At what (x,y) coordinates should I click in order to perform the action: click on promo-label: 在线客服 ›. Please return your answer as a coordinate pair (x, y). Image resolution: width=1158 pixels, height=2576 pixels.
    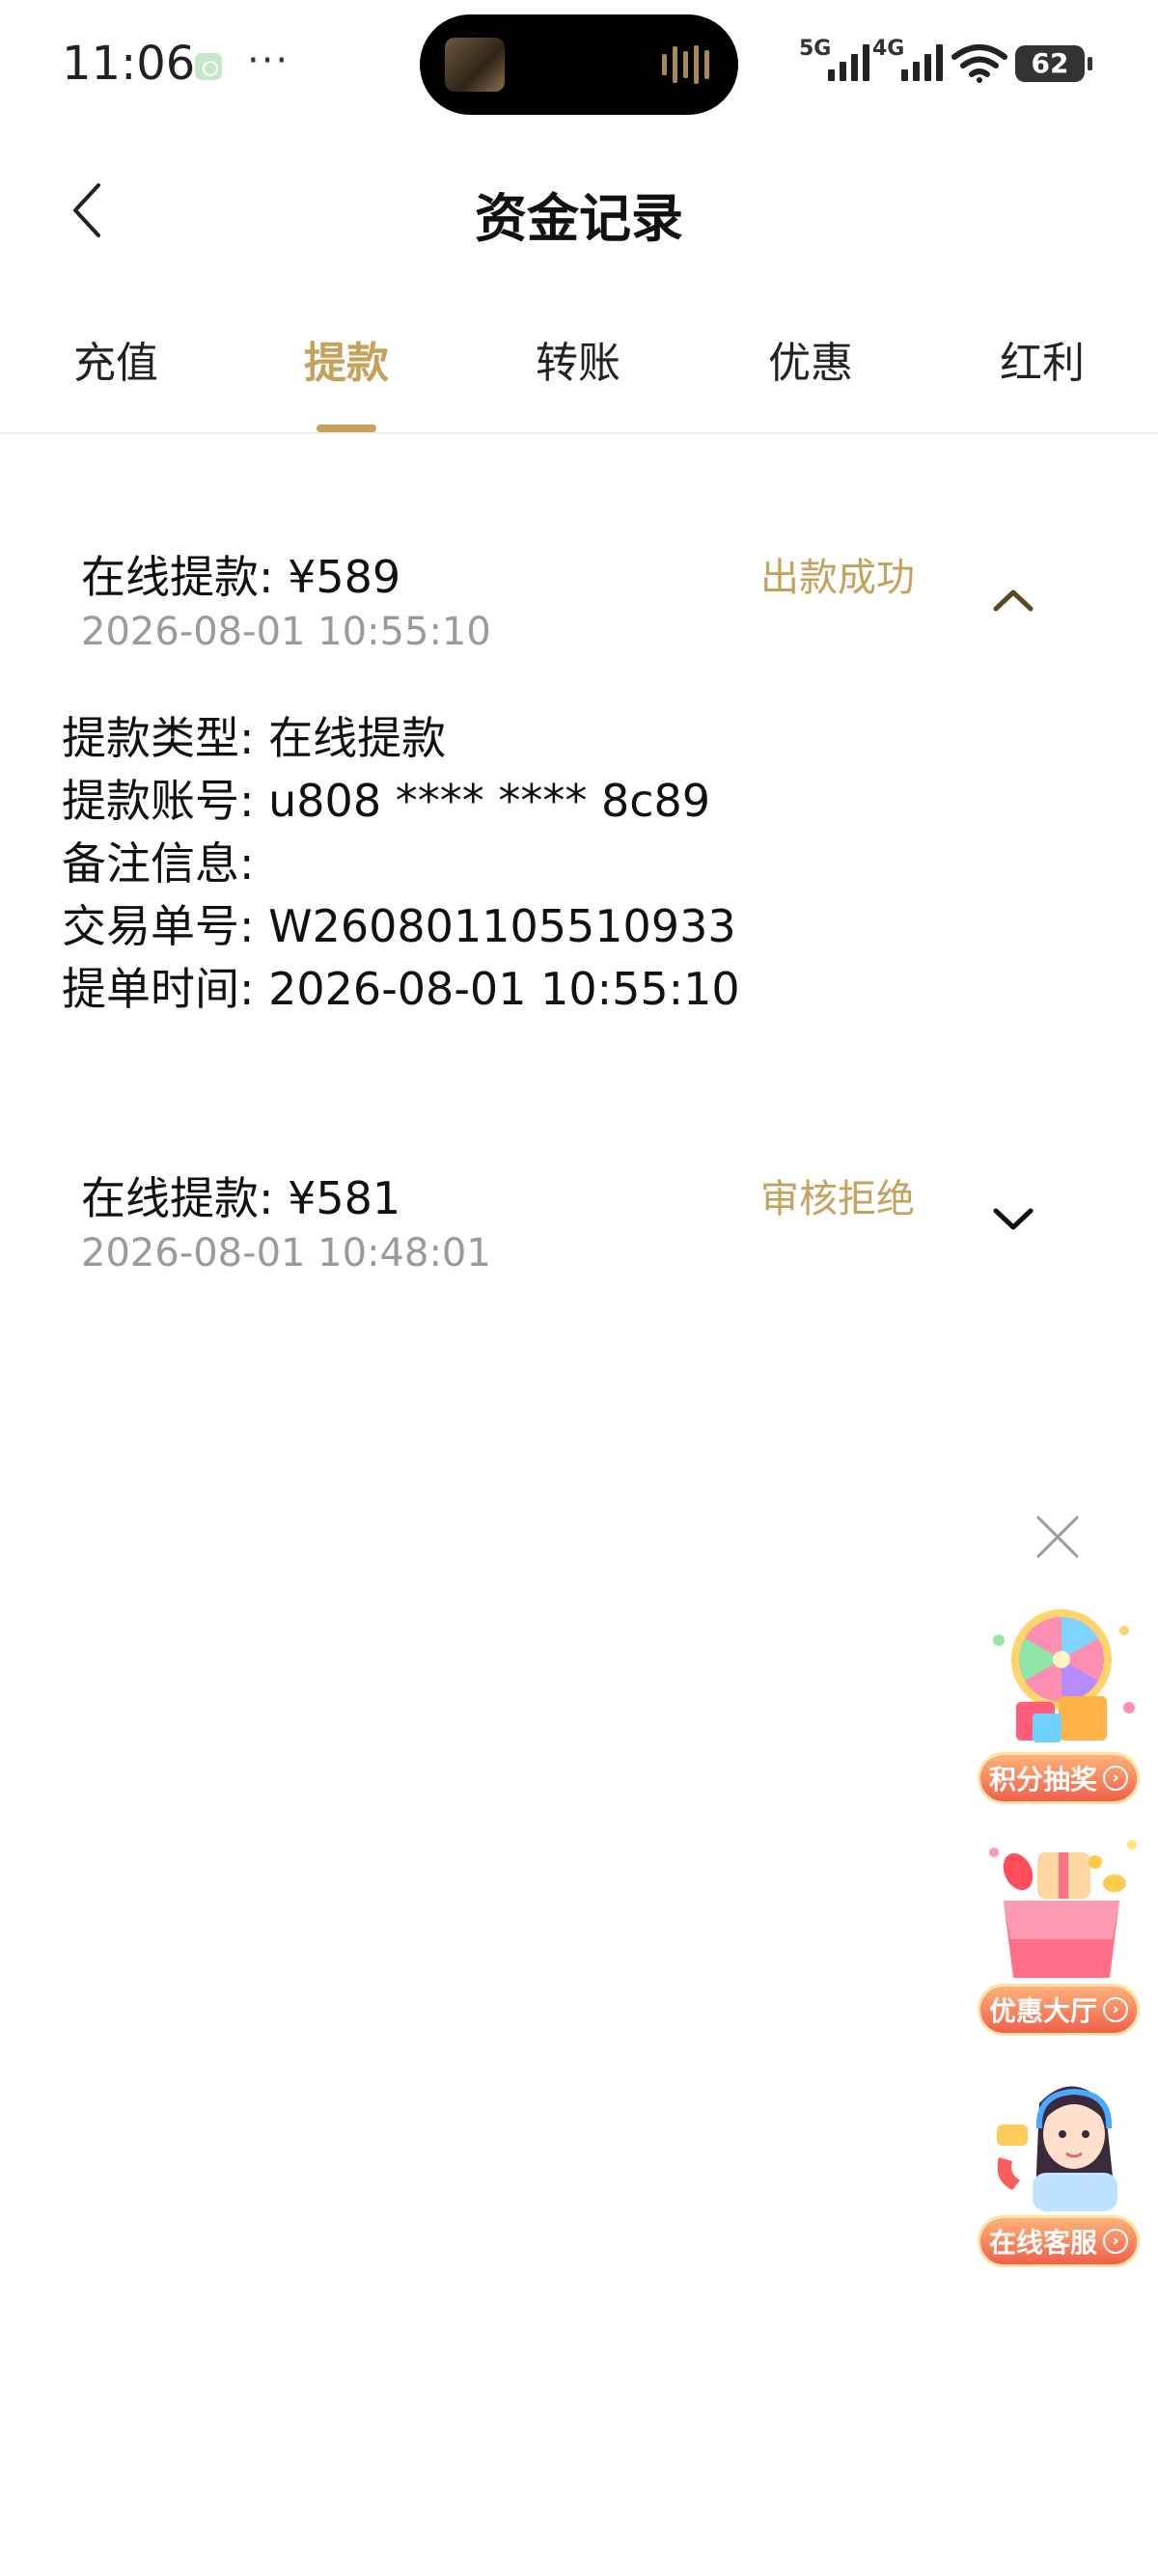
    Looking at the image, I should click on (1059, 2241).